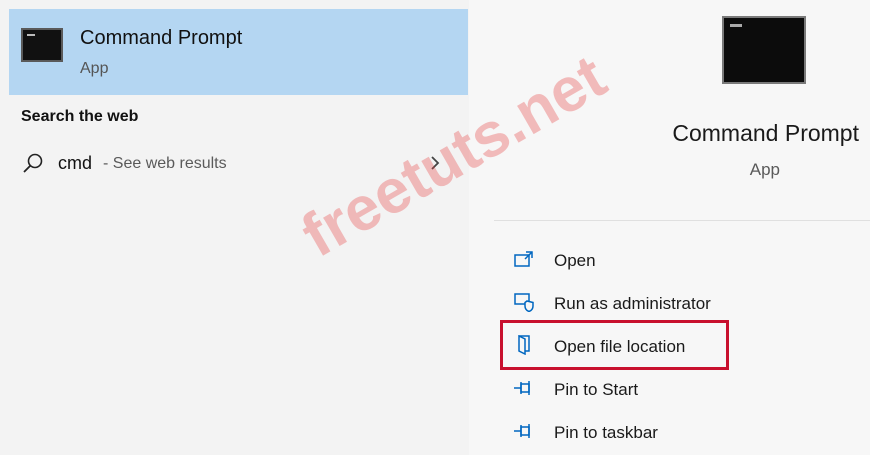 This screenshot has width=870, height=455. What do you see at coordinates (75, 163) in the screenshot?
I see `web-search-query: cmd` at bounding box center [75, 163].